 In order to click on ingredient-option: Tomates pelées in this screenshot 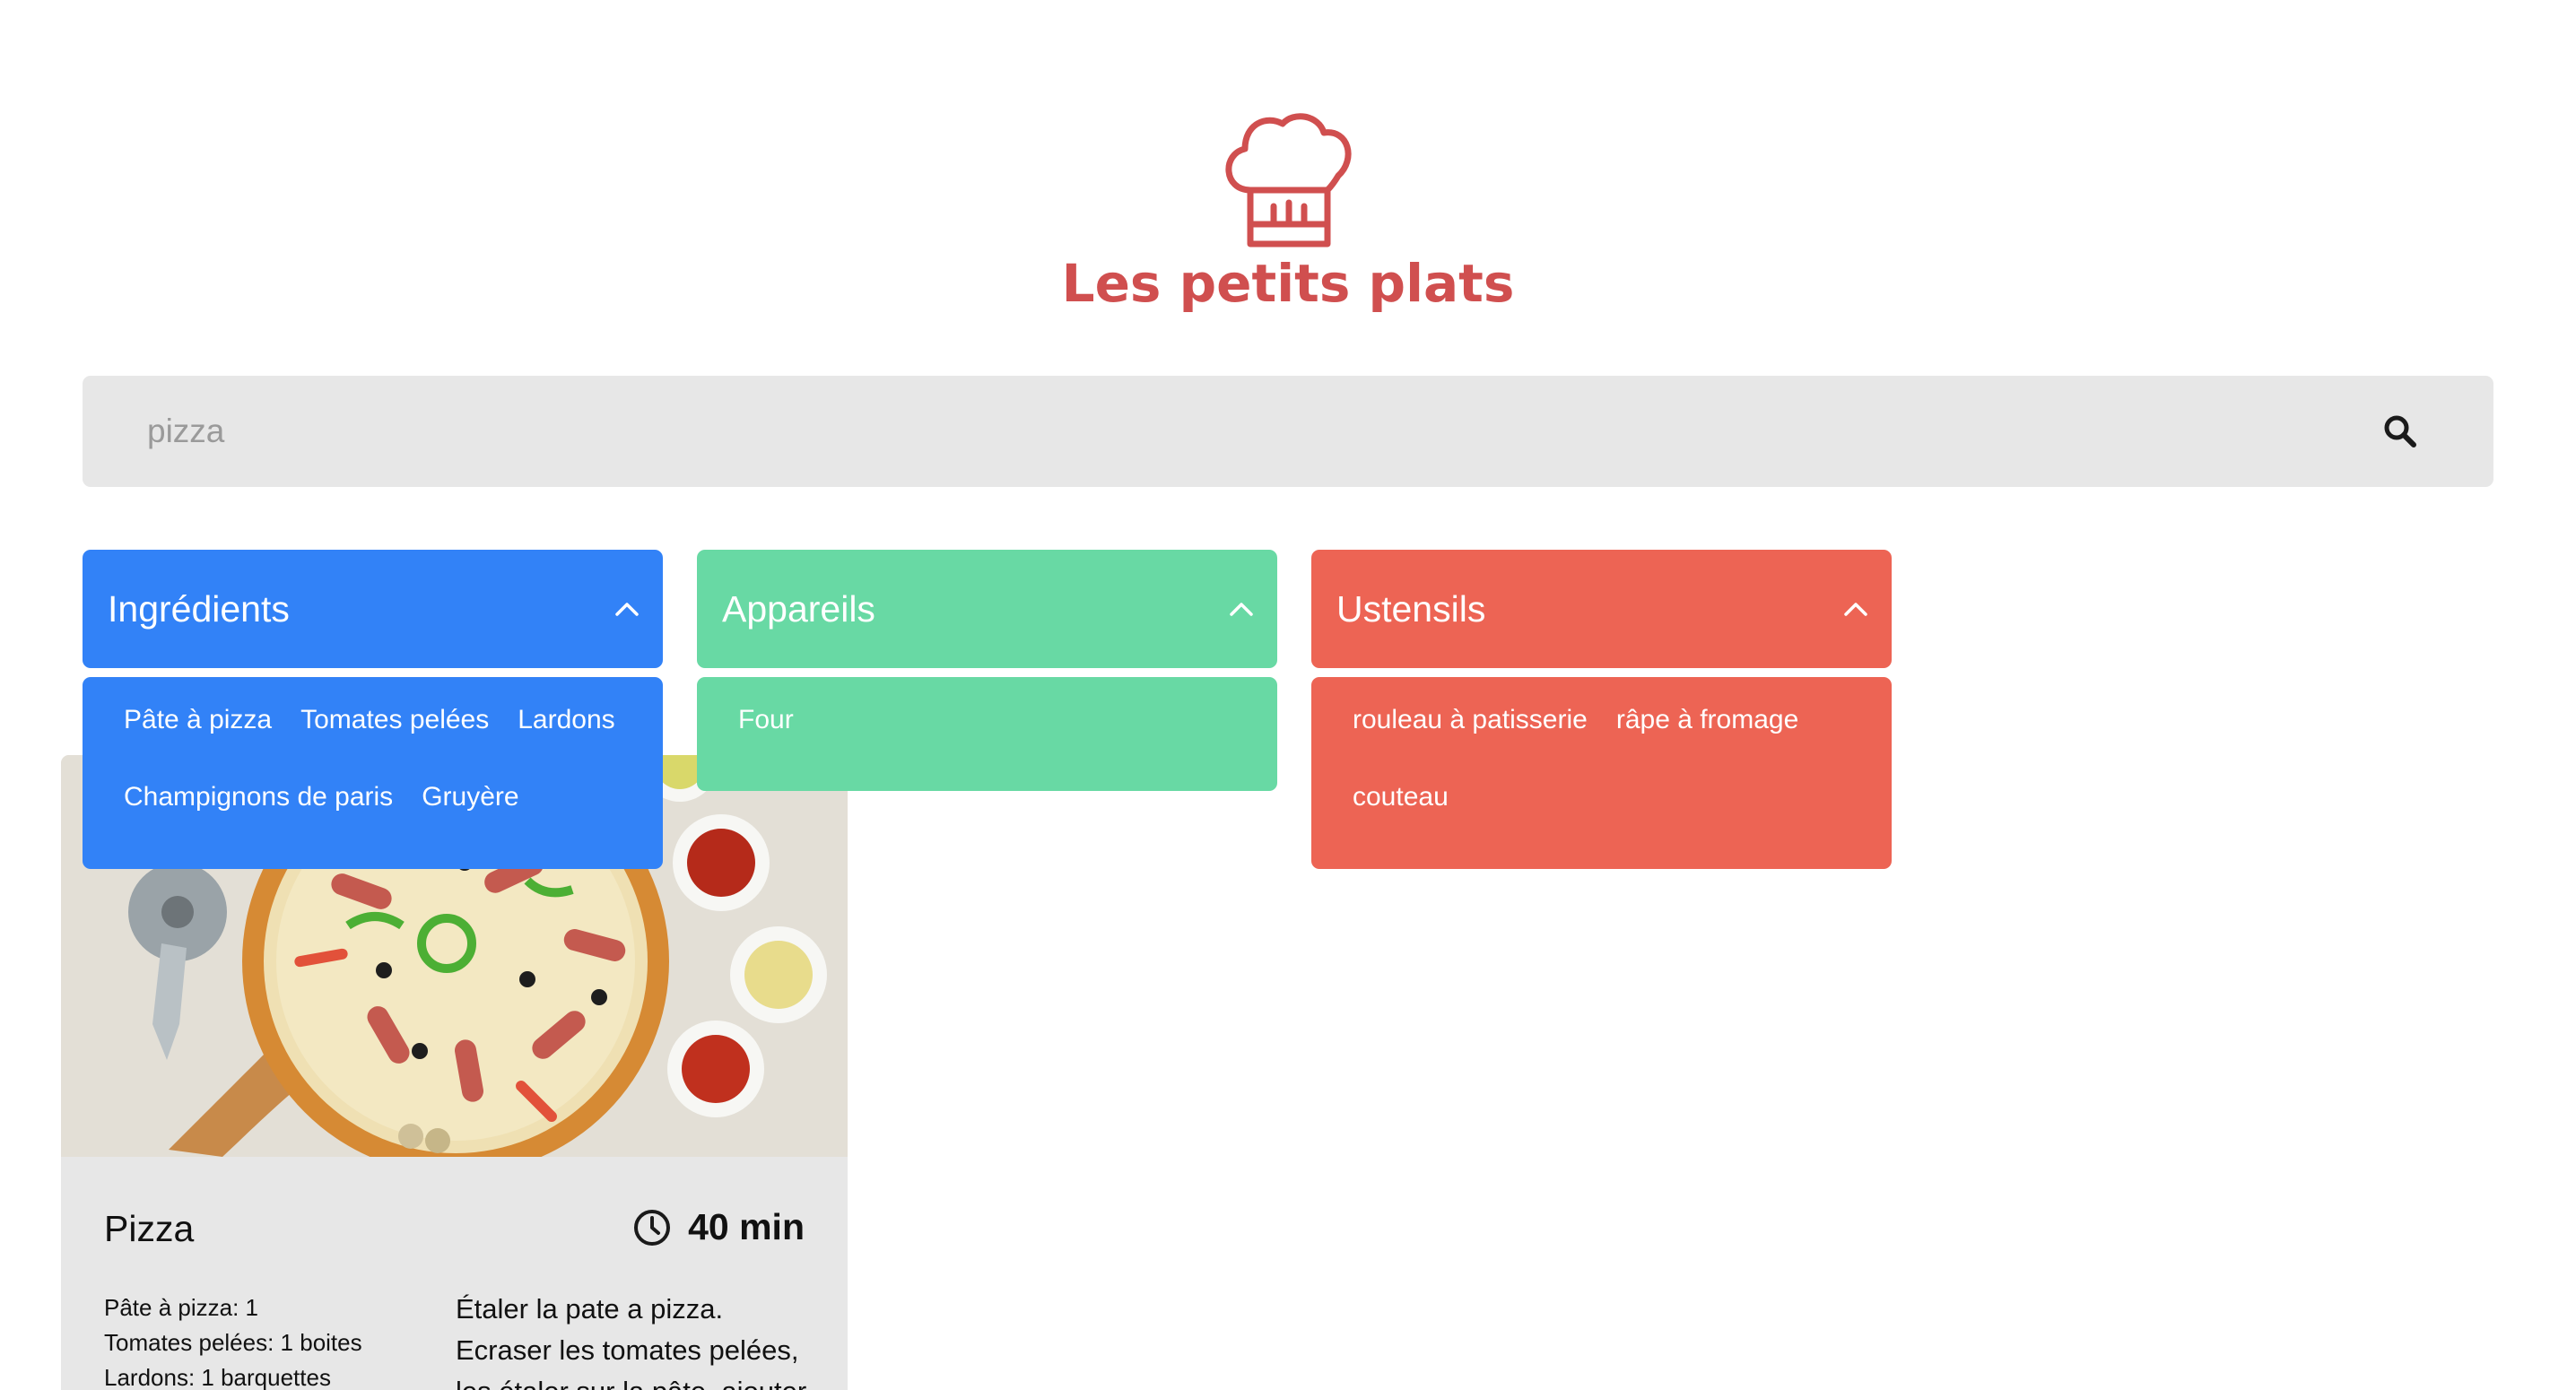, I will do `click(394, 742)`.